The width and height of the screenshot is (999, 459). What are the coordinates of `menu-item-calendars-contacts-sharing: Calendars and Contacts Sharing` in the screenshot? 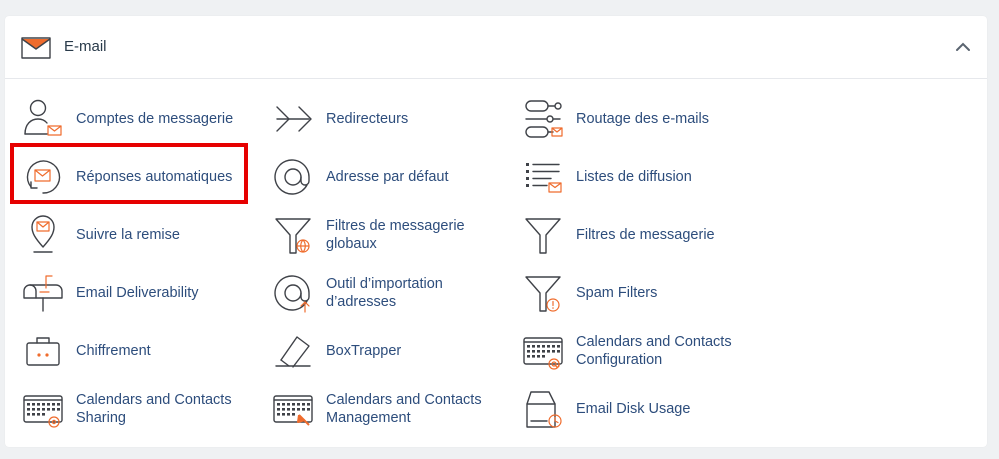 It's located at (129, 409).